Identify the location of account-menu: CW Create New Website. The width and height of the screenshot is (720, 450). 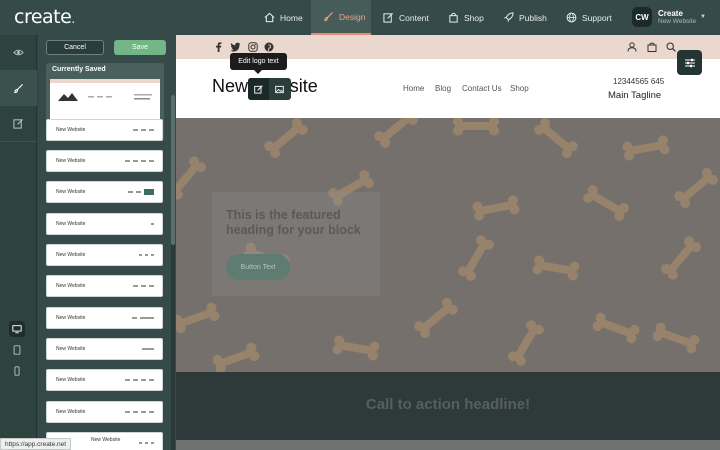
(664, 17).